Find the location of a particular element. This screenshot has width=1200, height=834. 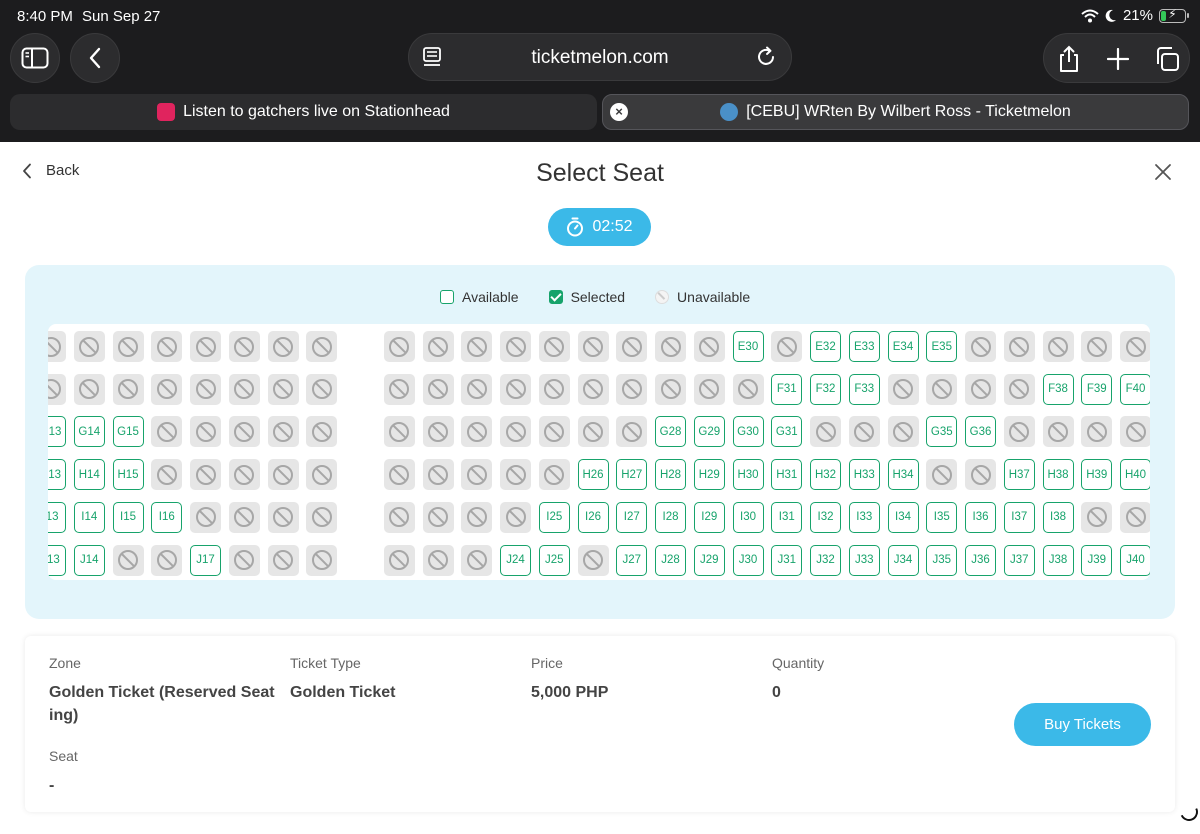

seat-i28: I28 is located at coordinates (670, 517).